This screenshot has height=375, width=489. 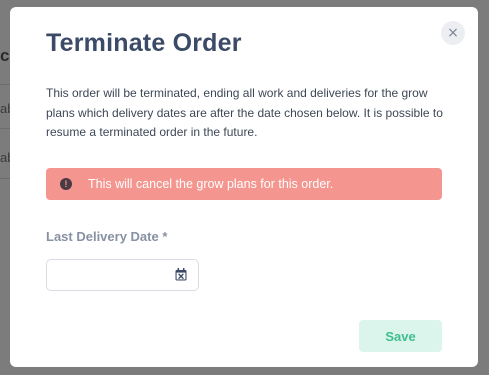 I want to click on save-button: Save, so click(x=400, y=336).